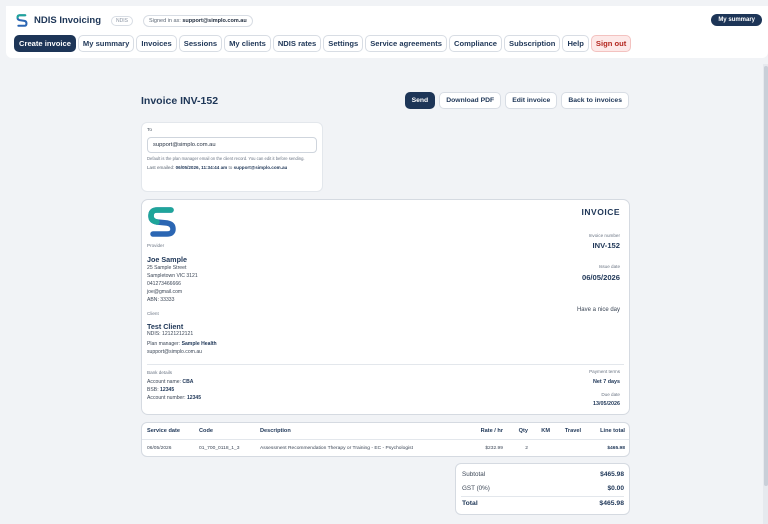  Describe the element at coordinates (494, 448) in the screenshot. I see `cell-rate: $232.99` at that location.